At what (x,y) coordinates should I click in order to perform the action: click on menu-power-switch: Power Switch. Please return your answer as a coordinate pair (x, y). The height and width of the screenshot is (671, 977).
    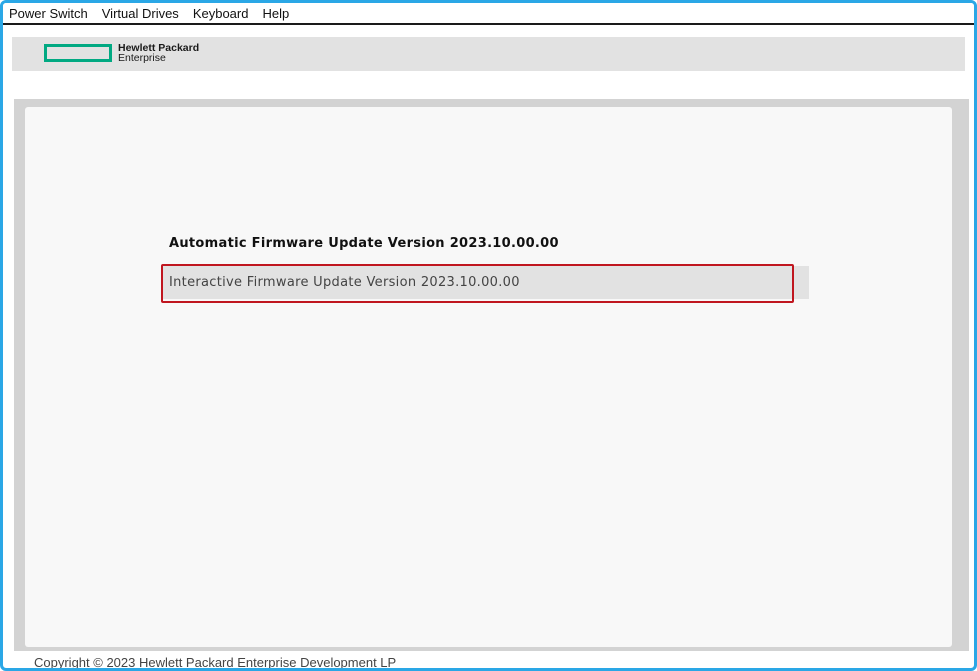
    Looking at the image, I should click on (48, 13).